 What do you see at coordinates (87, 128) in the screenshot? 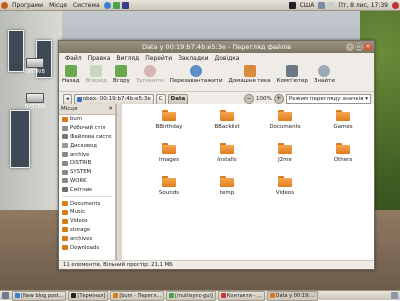
I see `sidebar-item: Робочий стіл` at bounding box center [87, 128].